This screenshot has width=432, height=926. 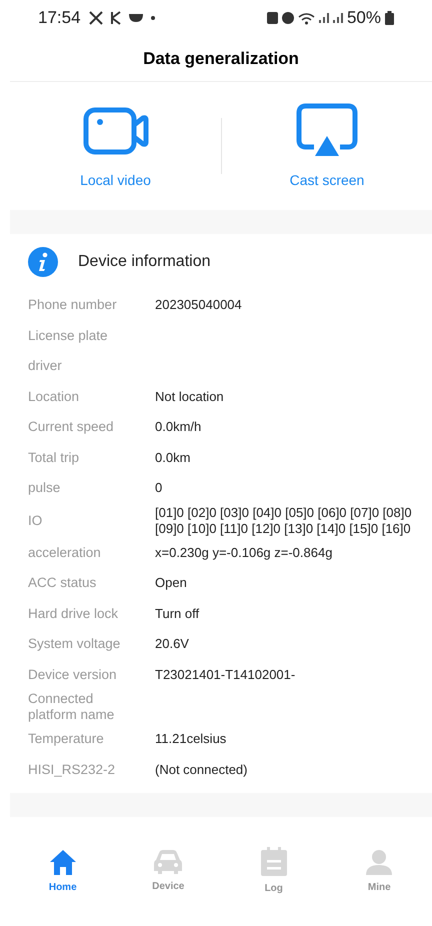 What do you see at coordinates (59, 18) in the screenshot?
I see `status-time: 17:54` at bounding box center [59, 18].